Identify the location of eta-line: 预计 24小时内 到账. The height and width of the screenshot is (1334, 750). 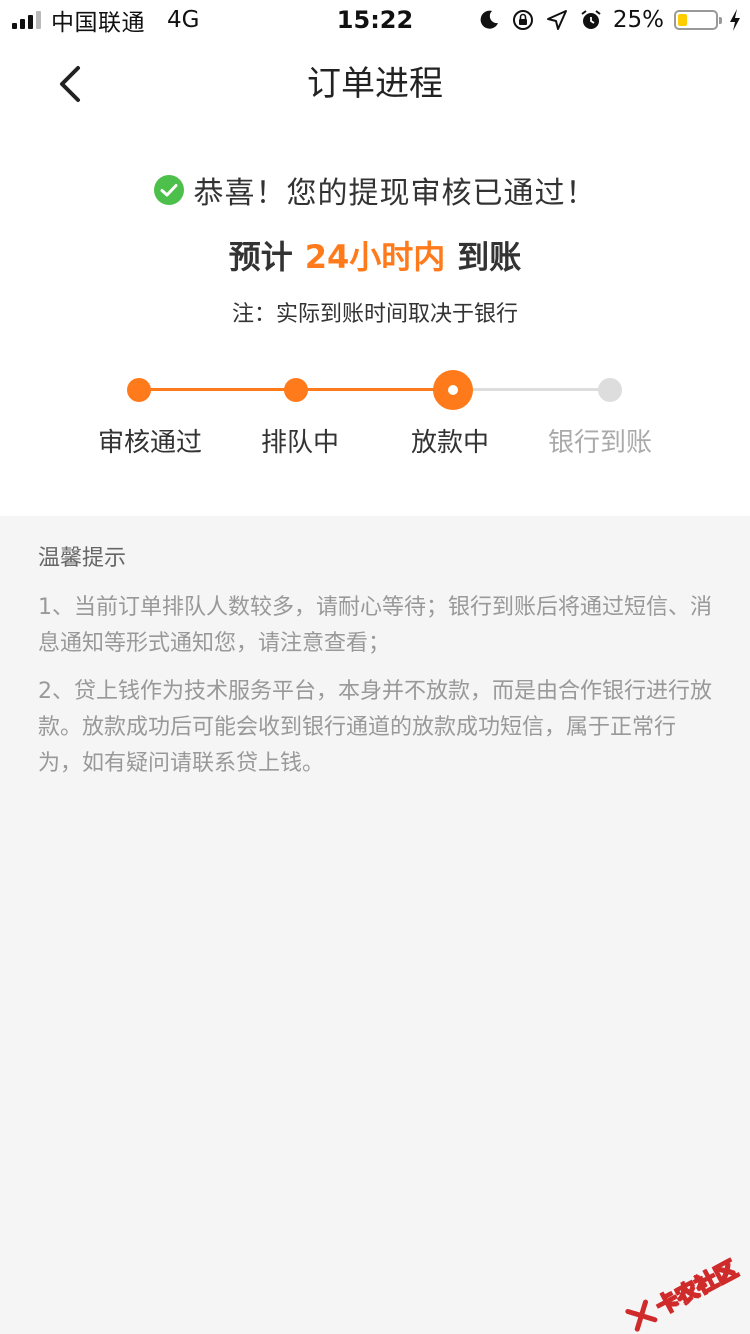
(375, 255).